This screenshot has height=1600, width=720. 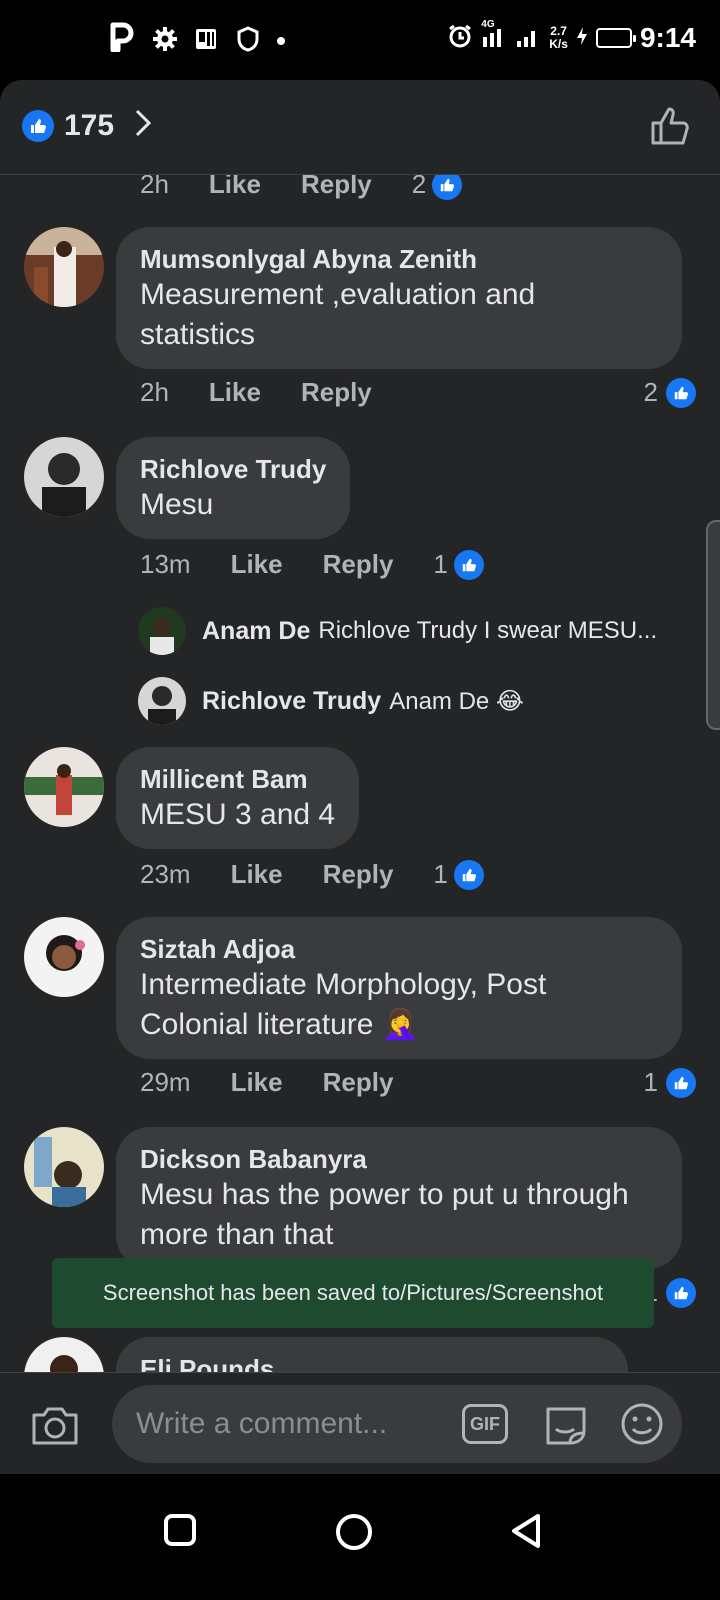 I want to click on camera-icon, so click(x=55, y=1426).